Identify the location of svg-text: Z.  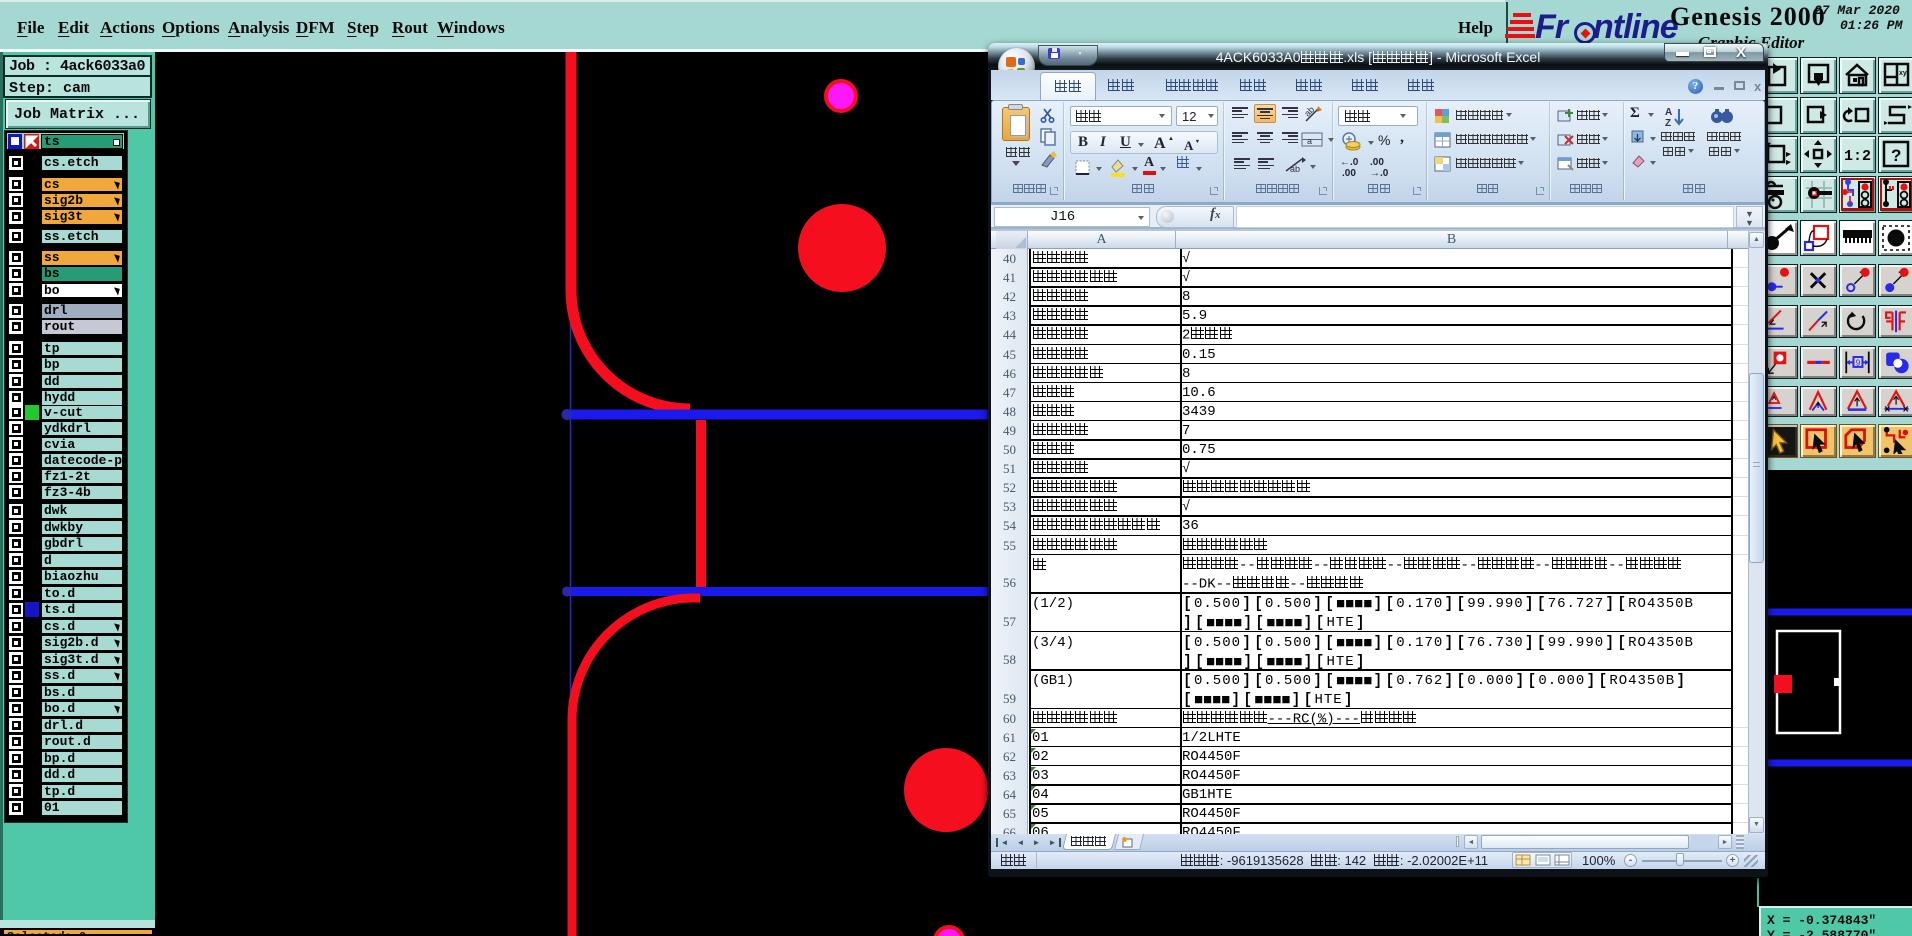
(1668, 123).